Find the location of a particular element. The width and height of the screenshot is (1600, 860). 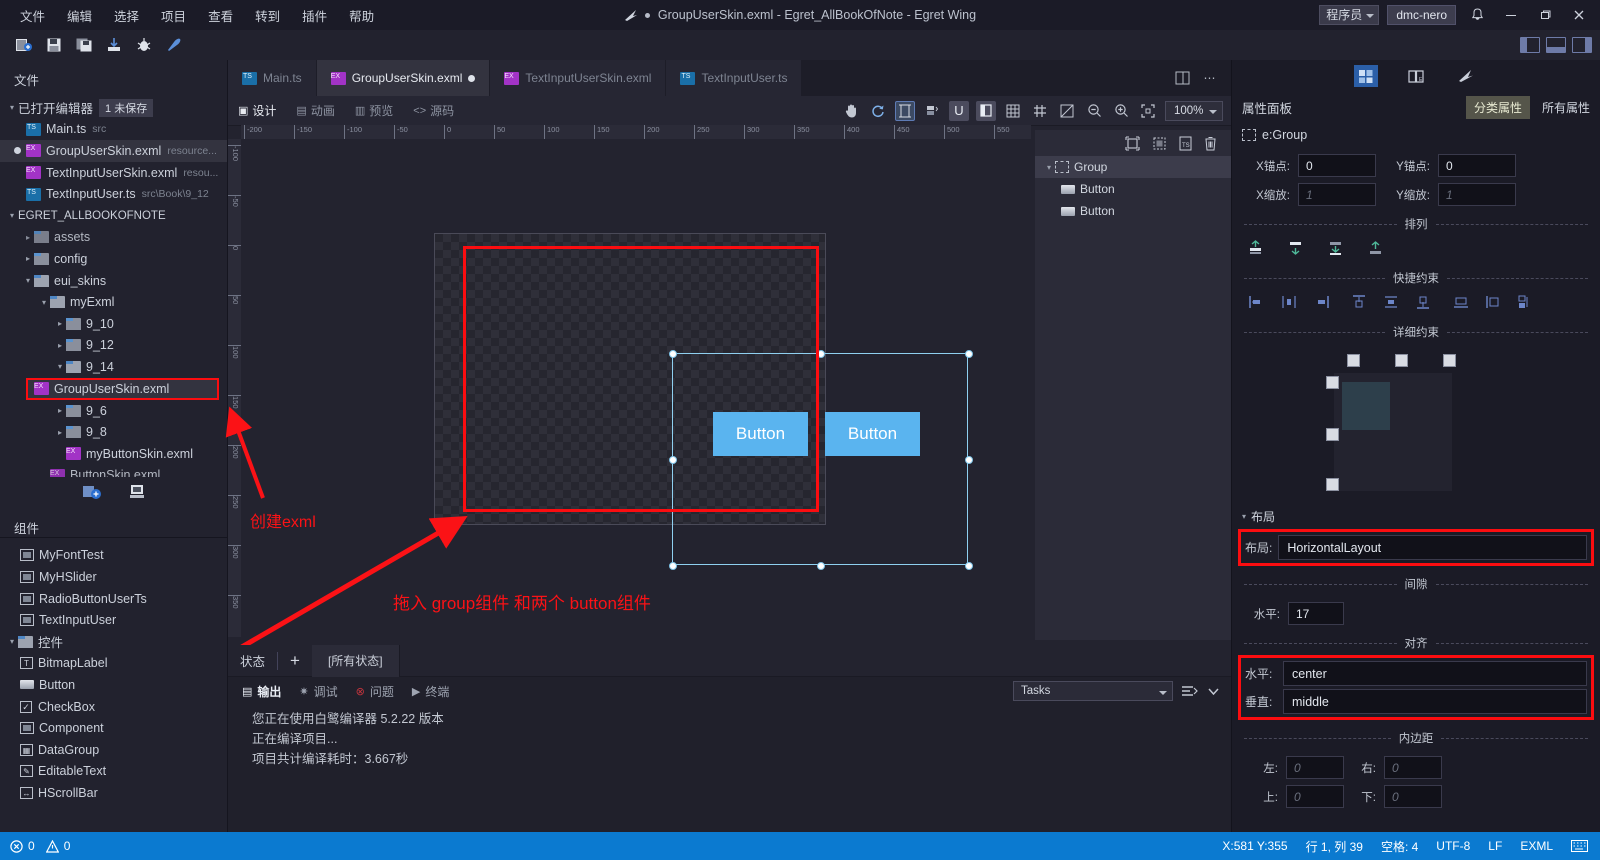

component-item-bitmaplabel: T BitmapLabel is located at coordinates (113, 664).